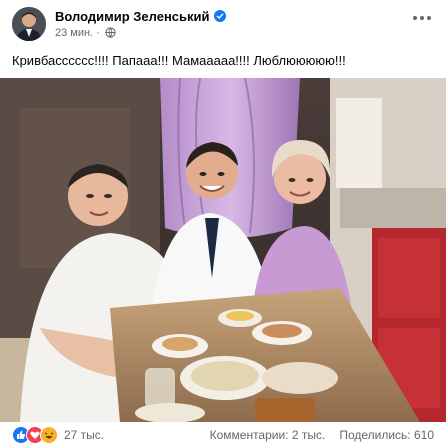  I want to click on shares-count-link: Поделились: 610, so click(386, 435).